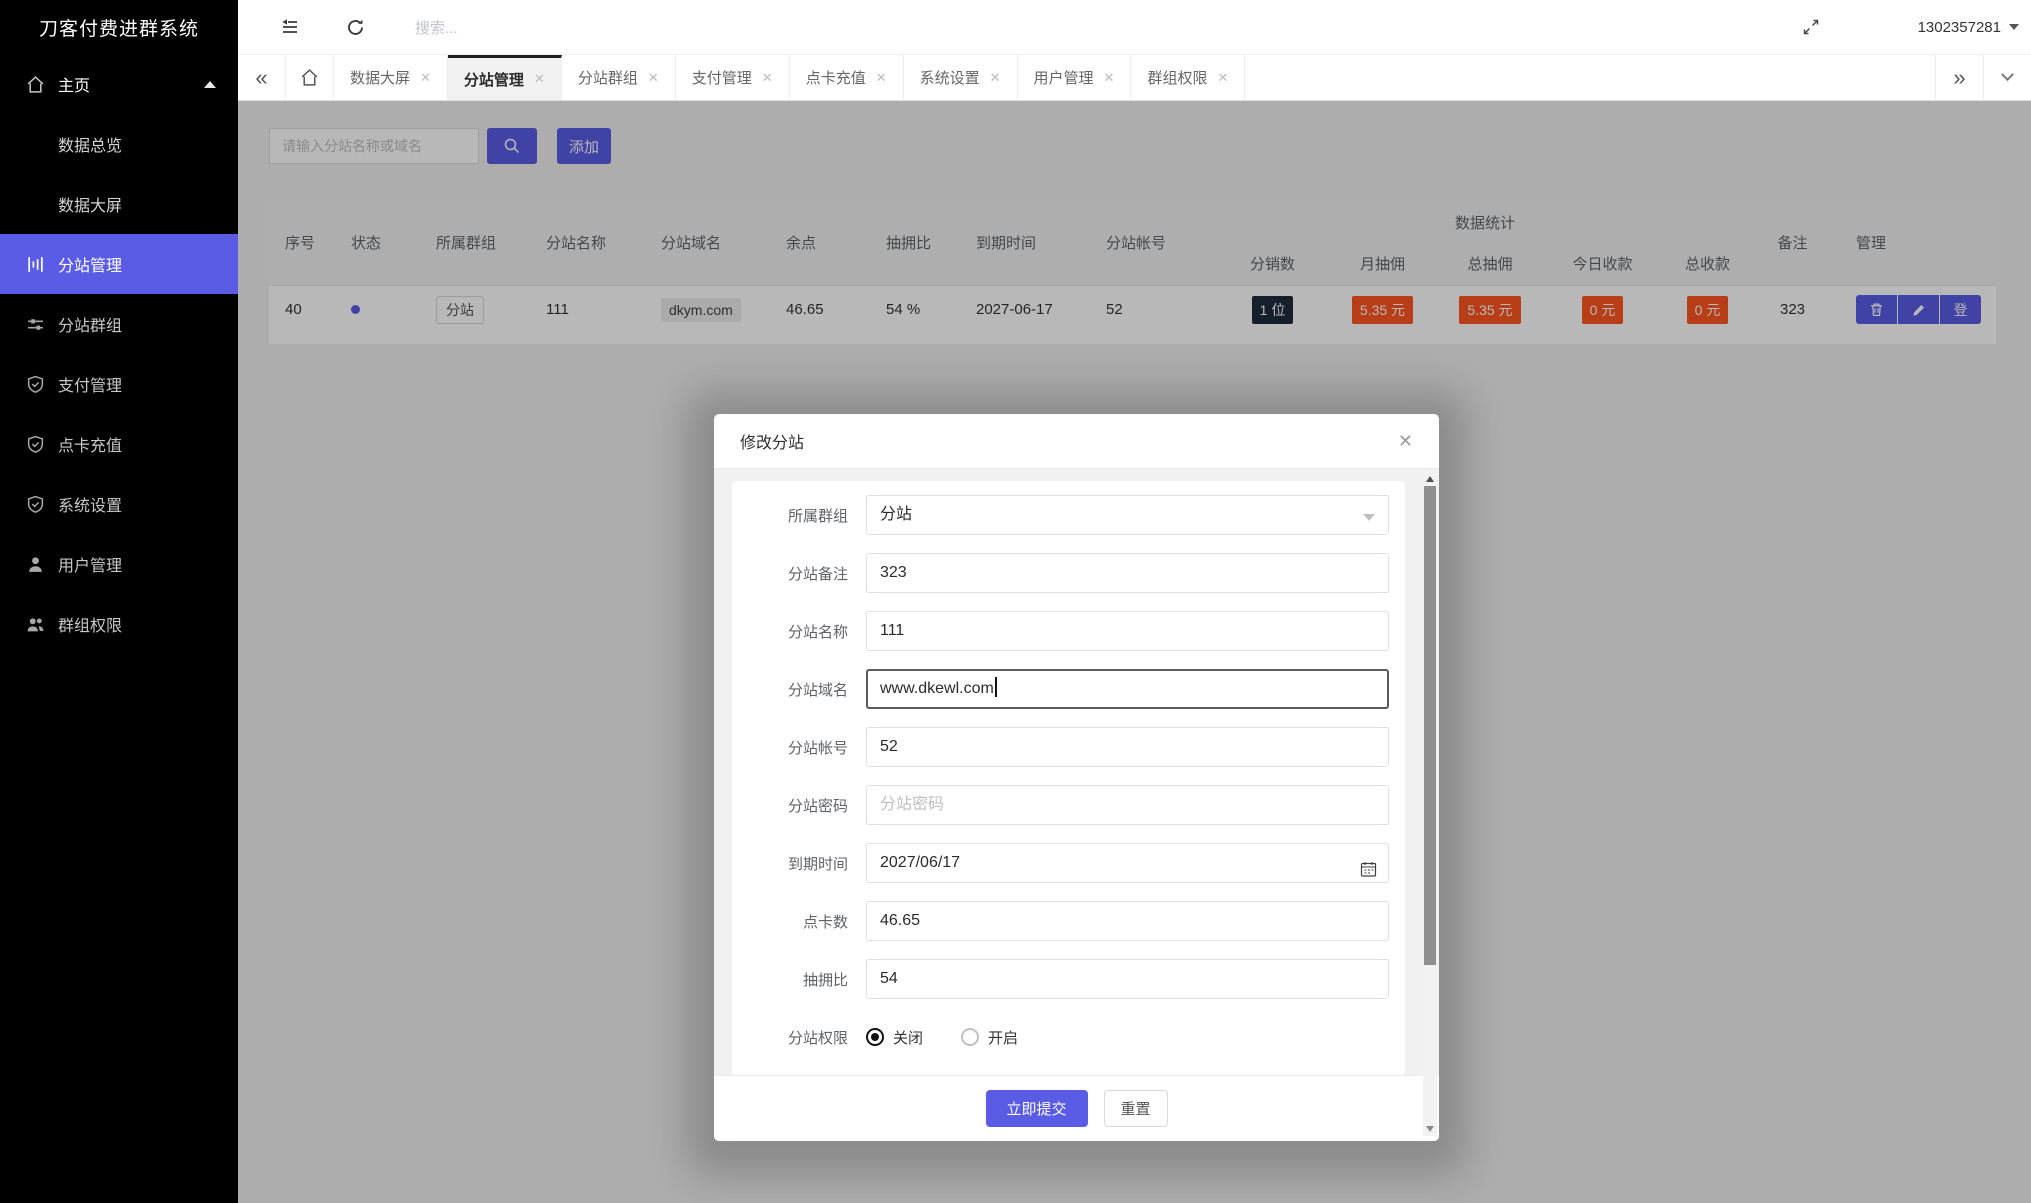  I want to click on radio-unselected-icon, so click(970, 1037).